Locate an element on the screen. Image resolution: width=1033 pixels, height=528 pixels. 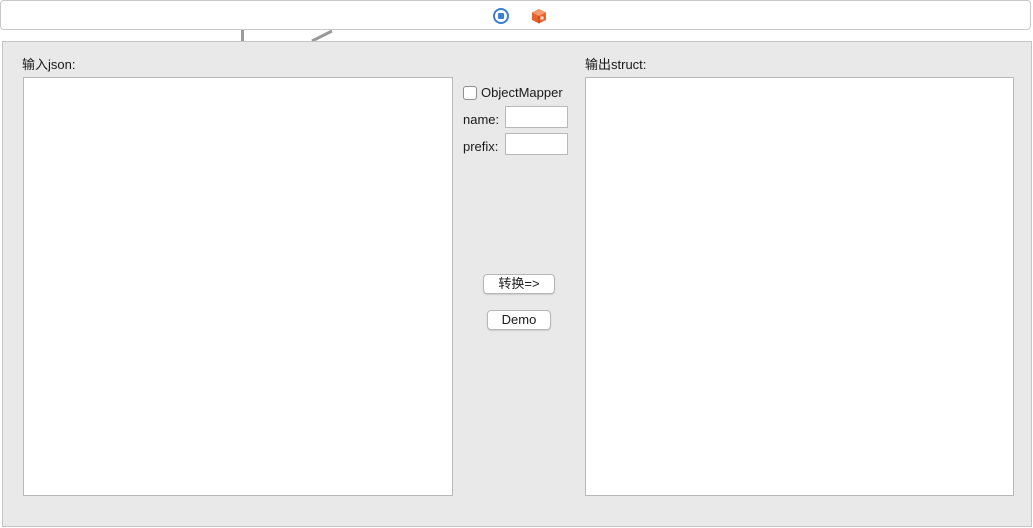
prefix-input is located at coordinates (536, 144).